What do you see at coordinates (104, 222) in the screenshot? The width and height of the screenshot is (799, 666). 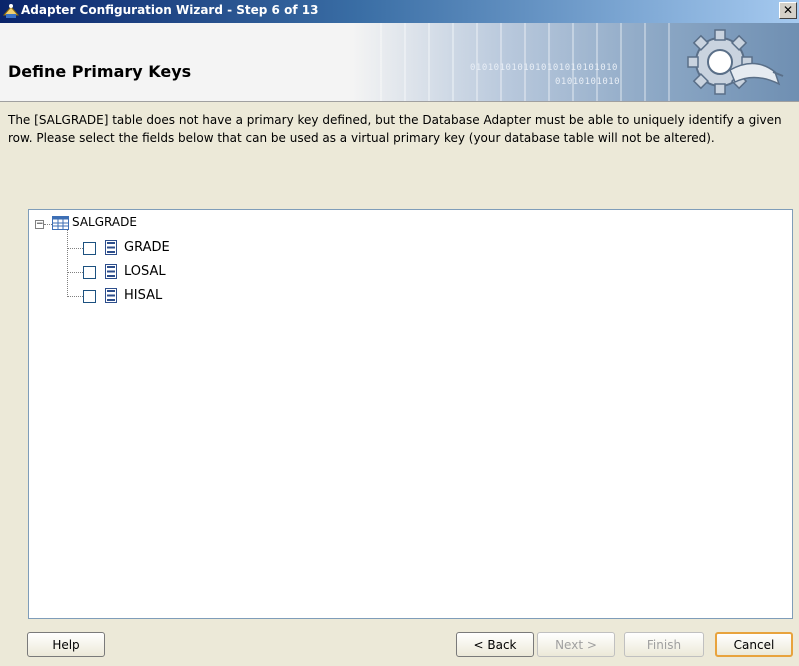 I see `tree-root-label: SALGRADE` at bounding box center [104, 222].